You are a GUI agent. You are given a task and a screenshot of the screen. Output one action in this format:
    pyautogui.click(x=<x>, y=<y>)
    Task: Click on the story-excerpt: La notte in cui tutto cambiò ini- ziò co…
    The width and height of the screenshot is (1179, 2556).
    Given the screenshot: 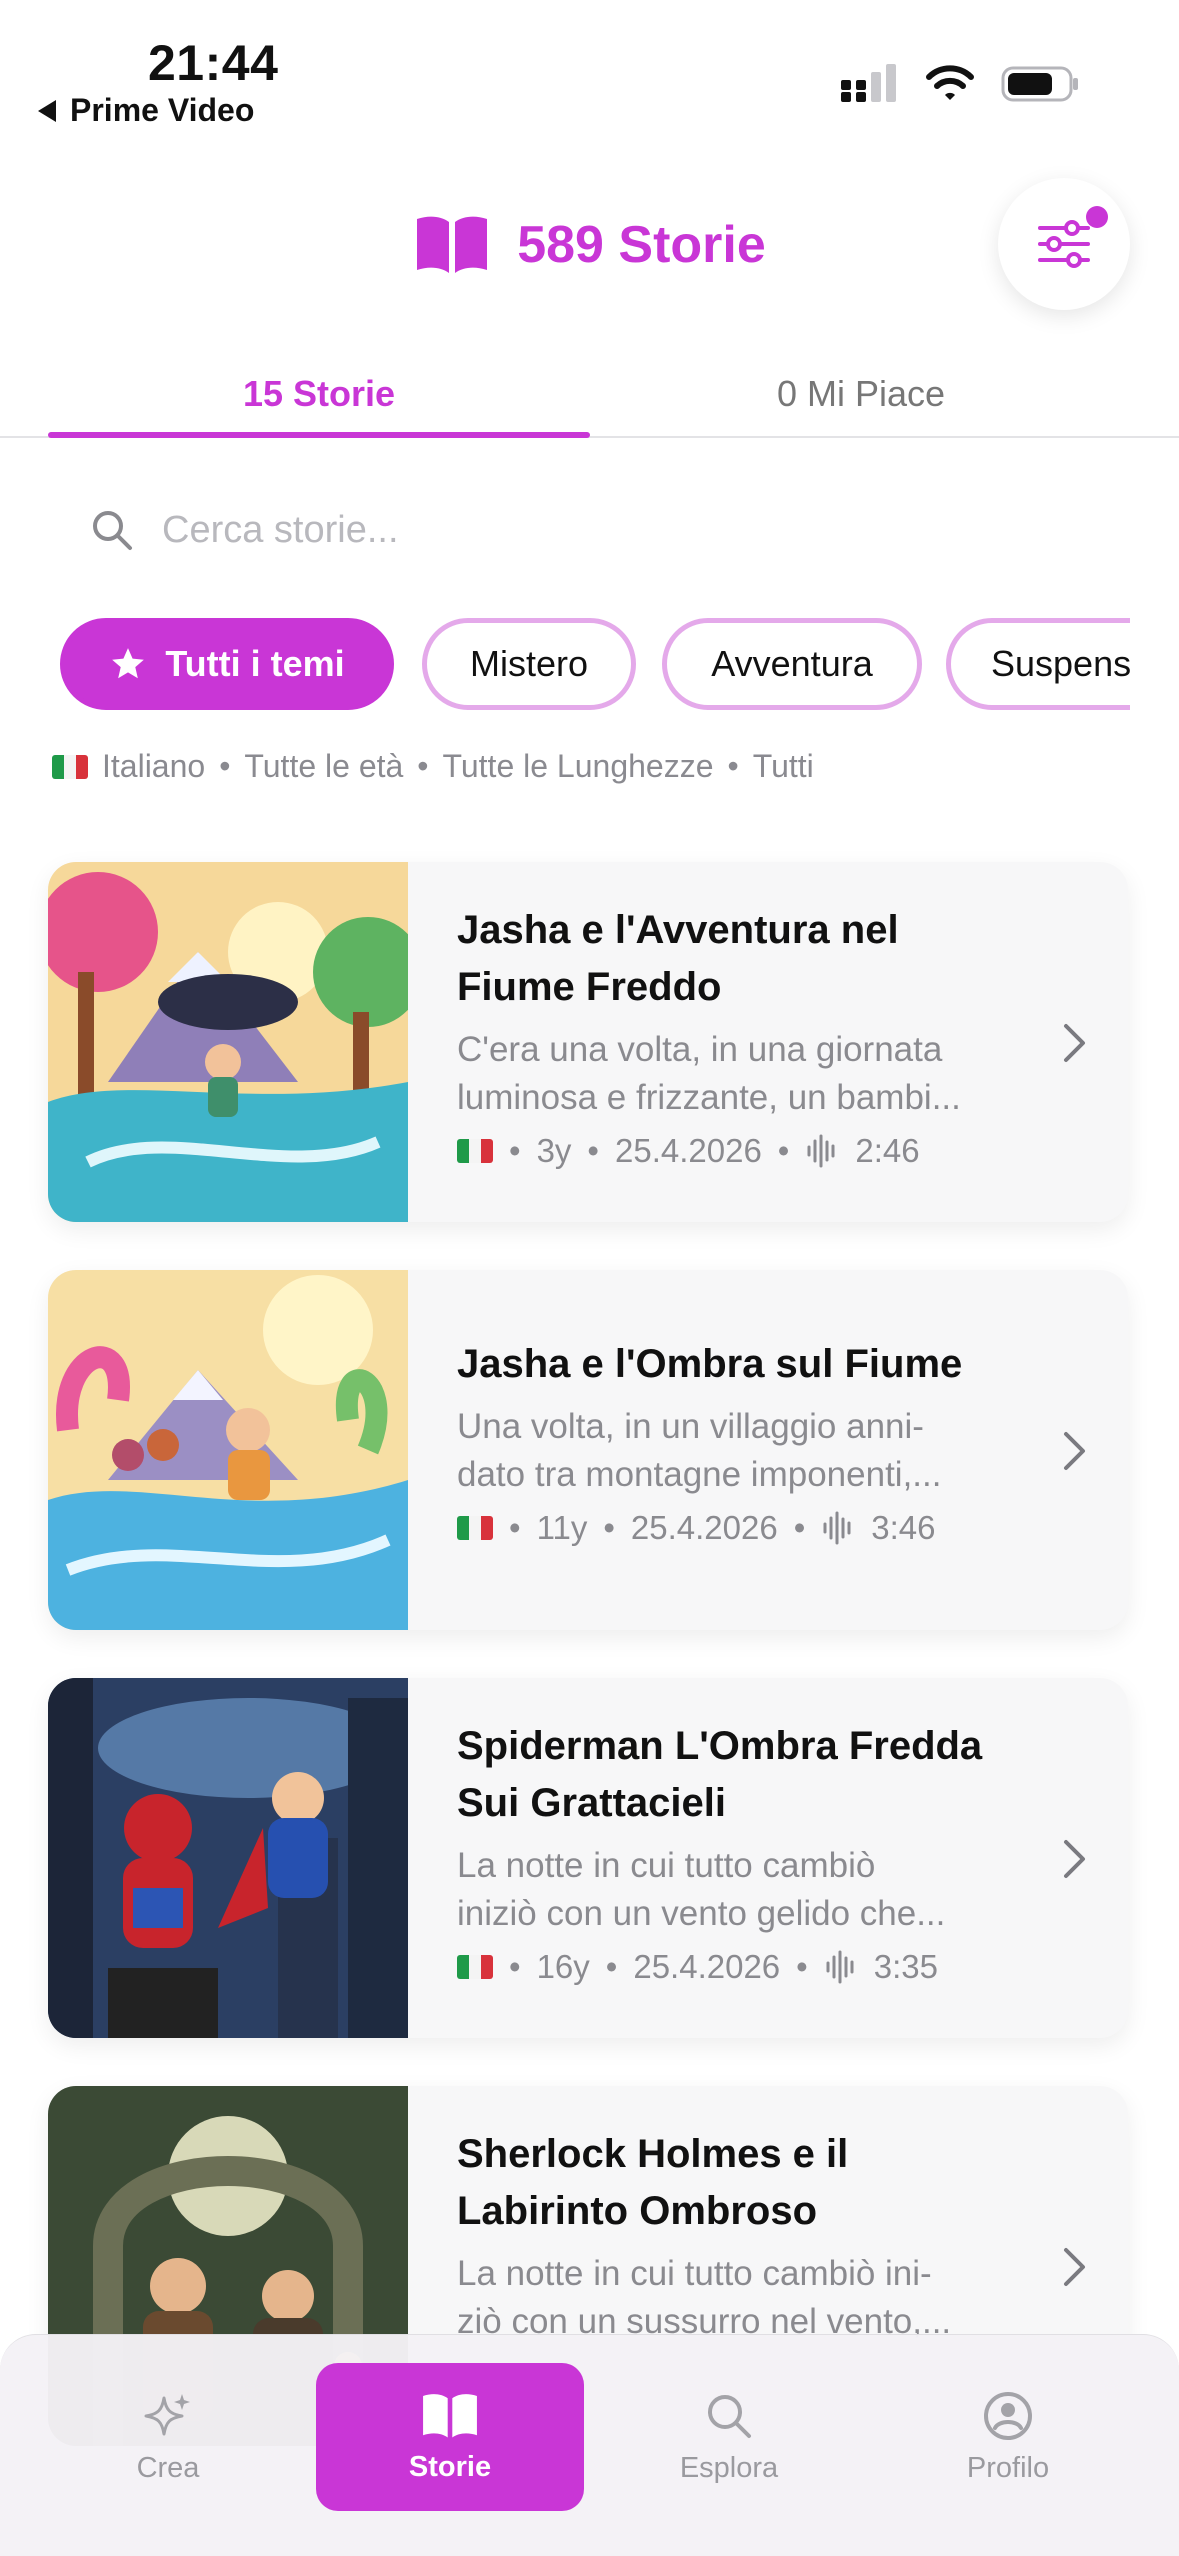 What is the action you would take?
    pyautogui.click(x=704, y=2297)
    